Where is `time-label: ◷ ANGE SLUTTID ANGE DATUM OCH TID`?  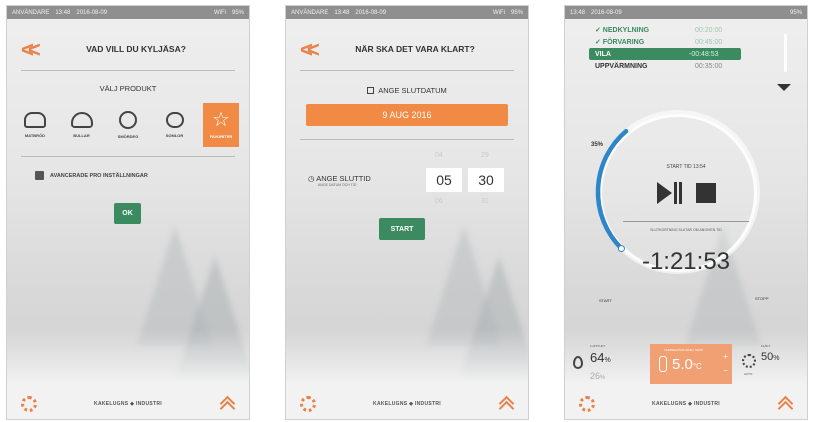
time-label: ◷ ANGE SLUTTID ANGE DATUM OCH TID is located at coordinates (339, 180).